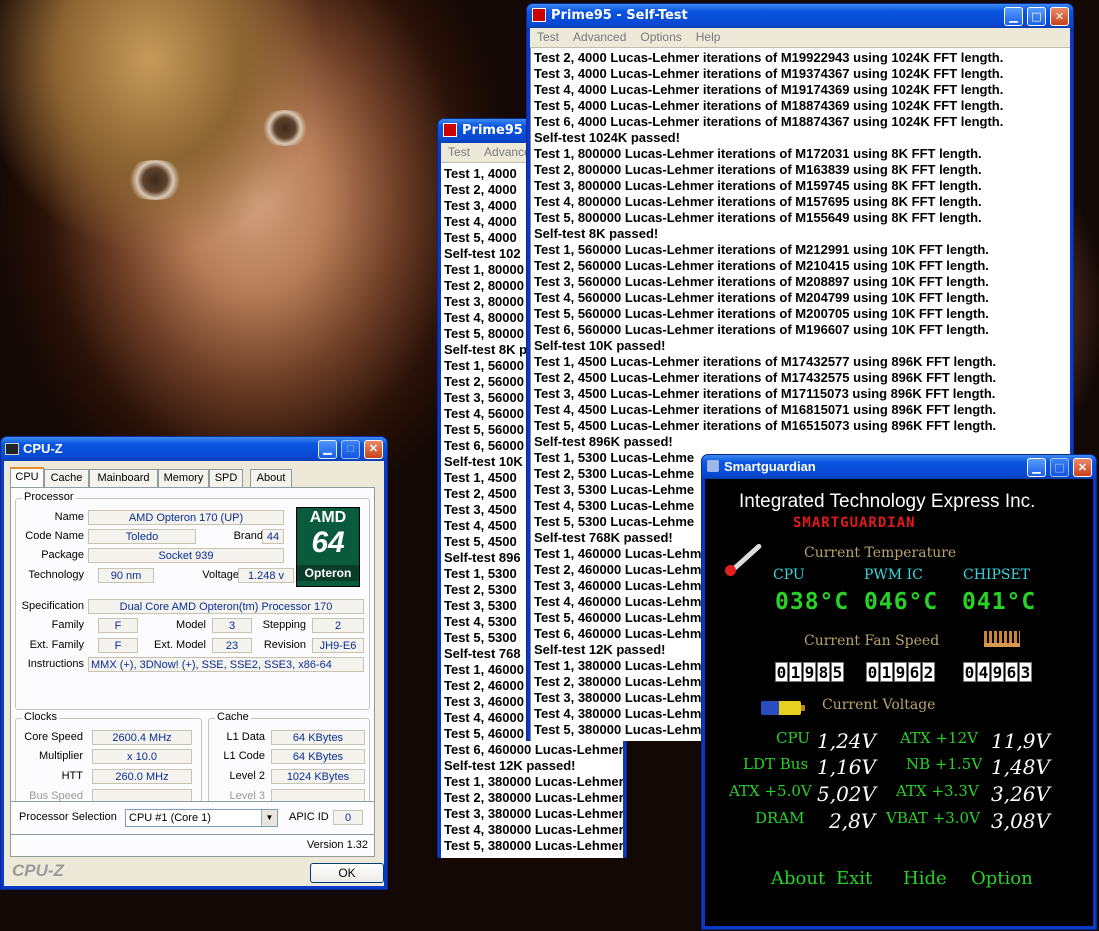 This screenshot has width=1099, height=931. Describe the element at coordinates (533, 749) in the screenshot. I see `log-line: Test 6, 460000 Lucas-Lehmer iterations` at that location.